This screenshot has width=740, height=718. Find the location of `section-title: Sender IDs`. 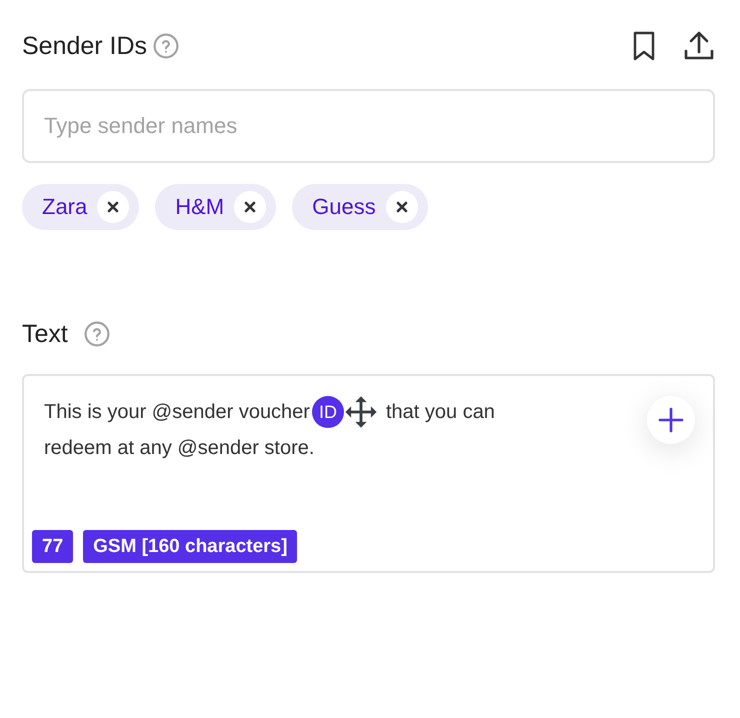

section-title: Sender IDs is located at coordinates (85, 46).